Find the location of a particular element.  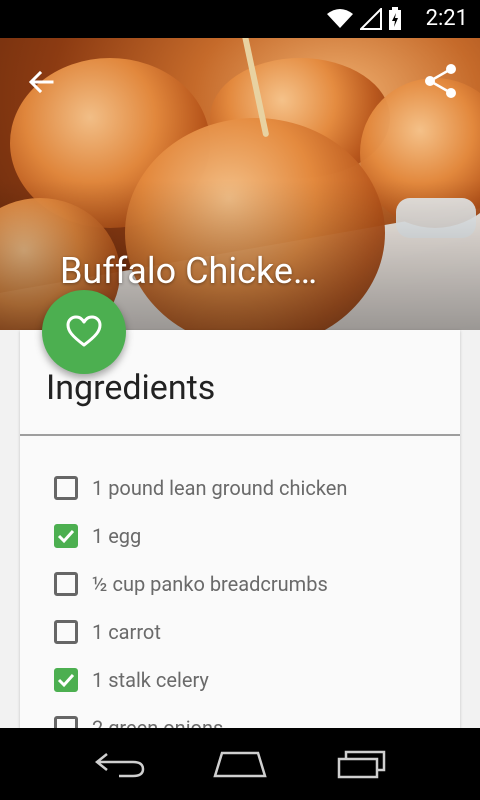

ingredient-label: 2 green onions is located at coordinates (158, 722).